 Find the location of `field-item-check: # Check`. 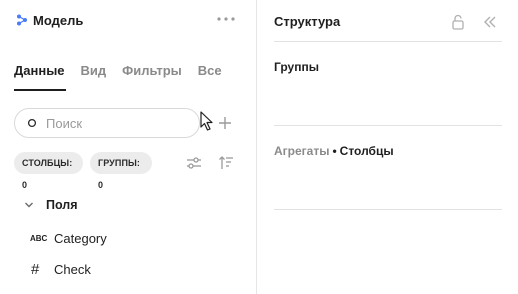

field-item-check: # Check is located at coordinates (60, 269).